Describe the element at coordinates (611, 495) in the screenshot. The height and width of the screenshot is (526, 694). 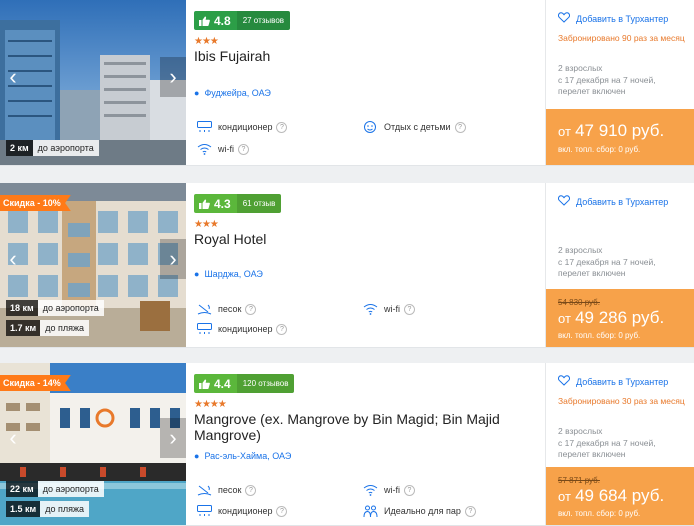
I see `price: от 49 684 руб.` at that location.